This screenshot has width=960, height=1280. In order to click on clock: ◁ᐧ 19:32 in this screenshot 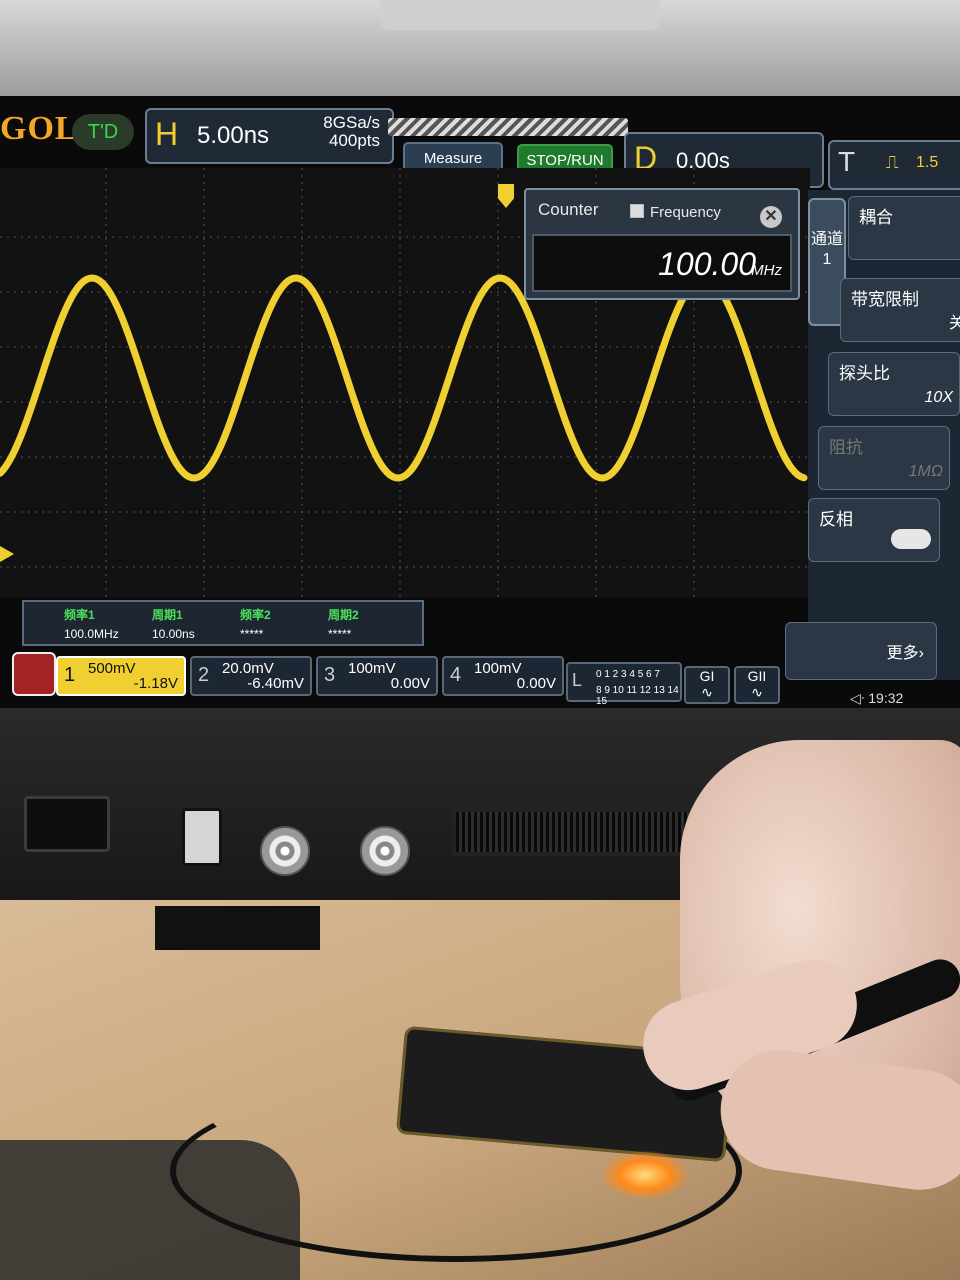, I will do `click(876, 698)`.